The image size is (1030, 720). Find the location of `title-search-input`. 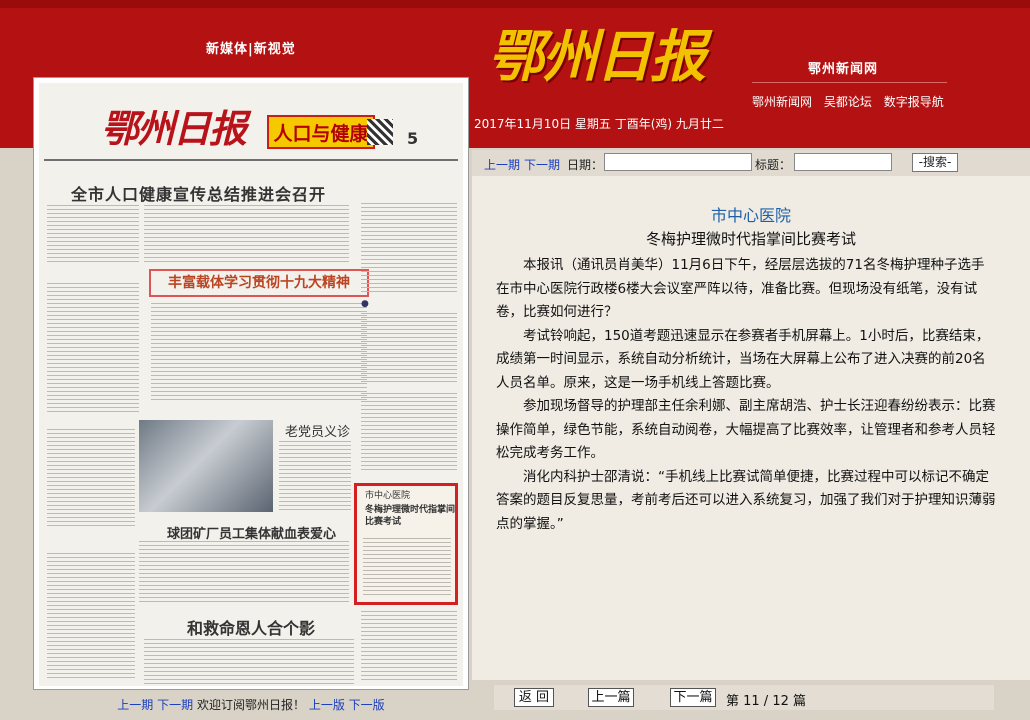

title-search-input is located at coordinates (843, 162).